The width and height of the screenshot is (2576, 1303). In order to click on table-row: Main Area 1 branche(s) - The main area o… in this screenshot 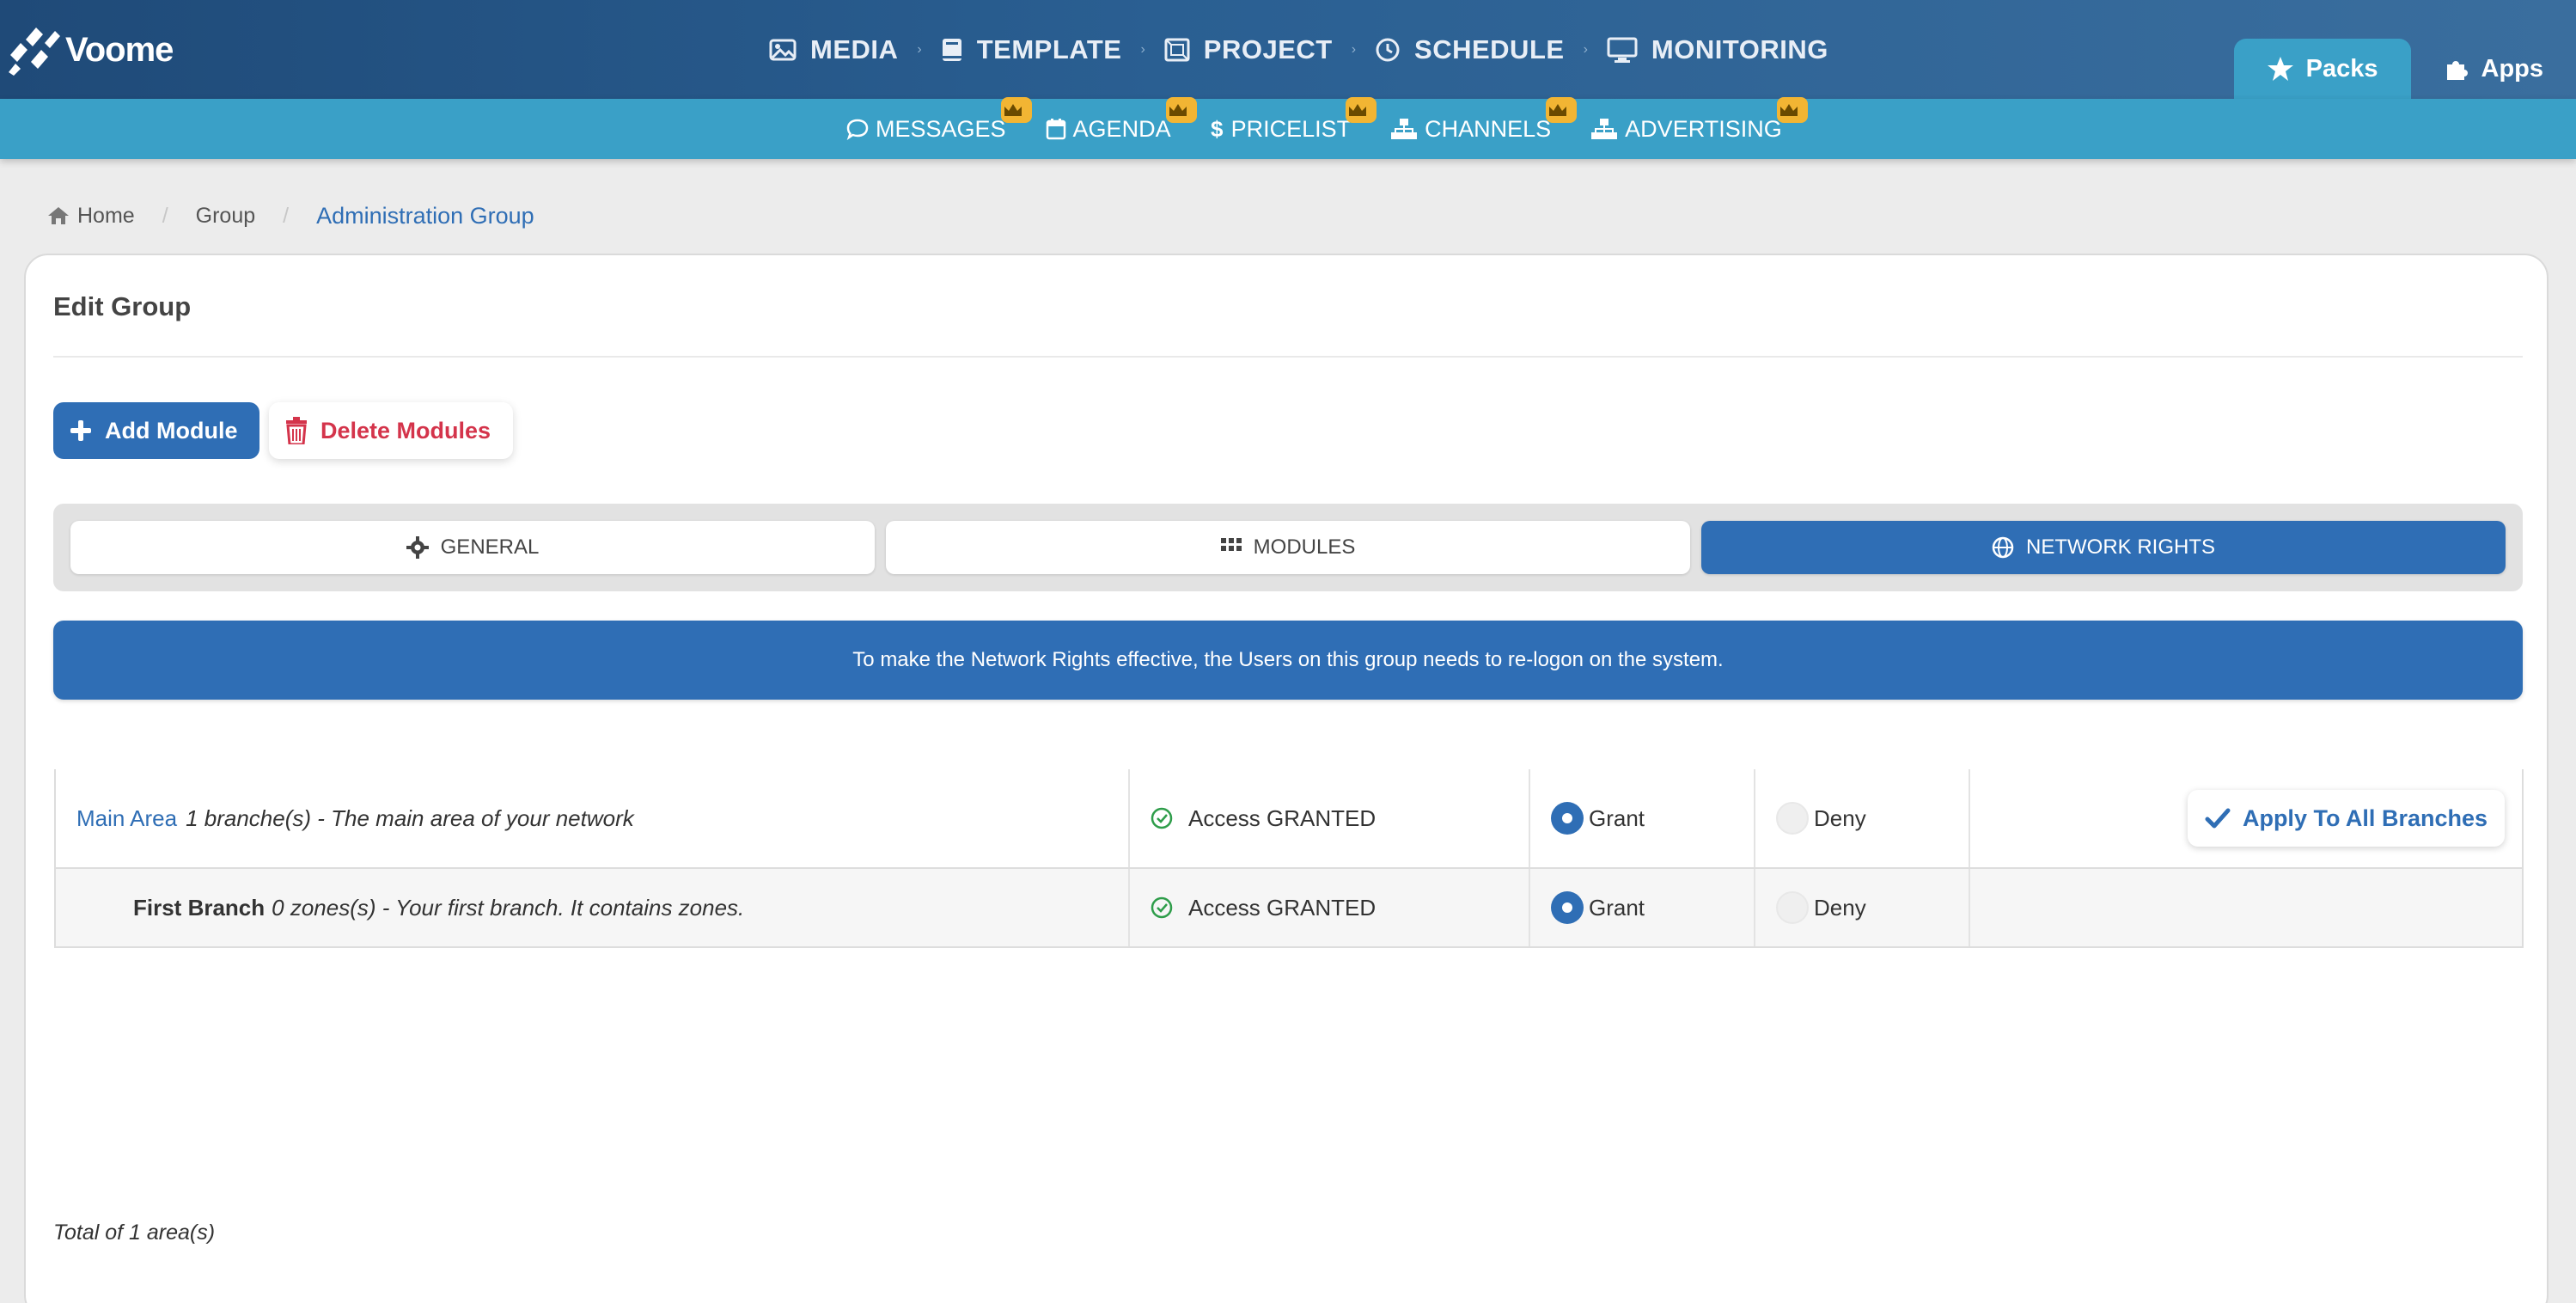, I will do `click(1289, 819)`.